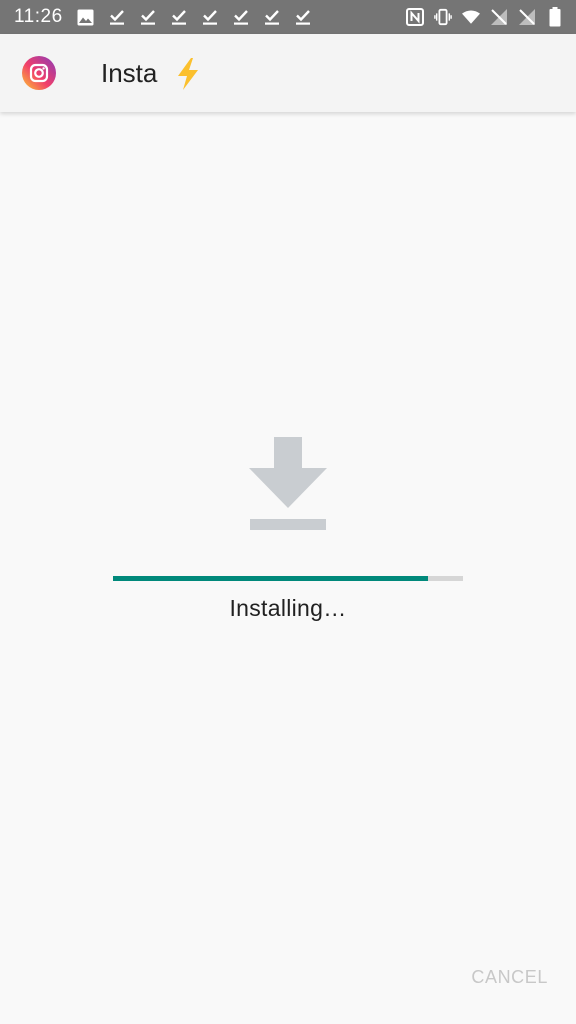 The image size is (576, 1024). What do you see at coordinates (471, 17) in the screenshot?
I see `wifi-icon` at bounding box center [471, 17].